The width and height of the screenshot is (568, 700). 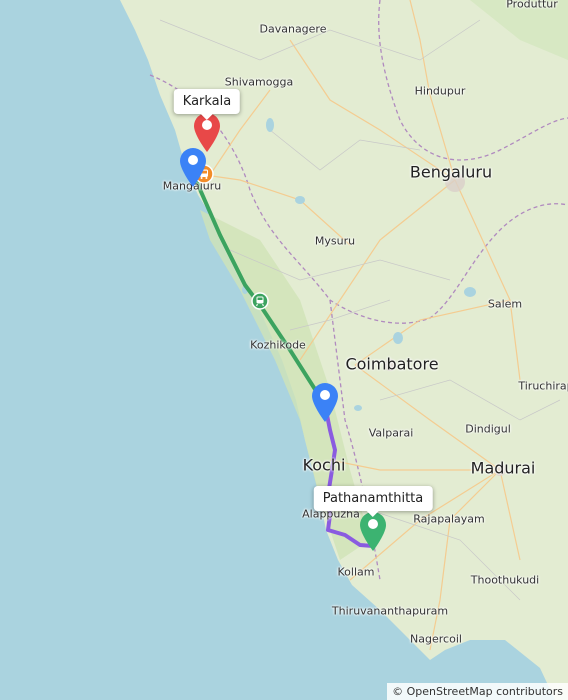 I want to click on map-attribution: © OpenStreetMap contributors, so click(x=477, y=691).